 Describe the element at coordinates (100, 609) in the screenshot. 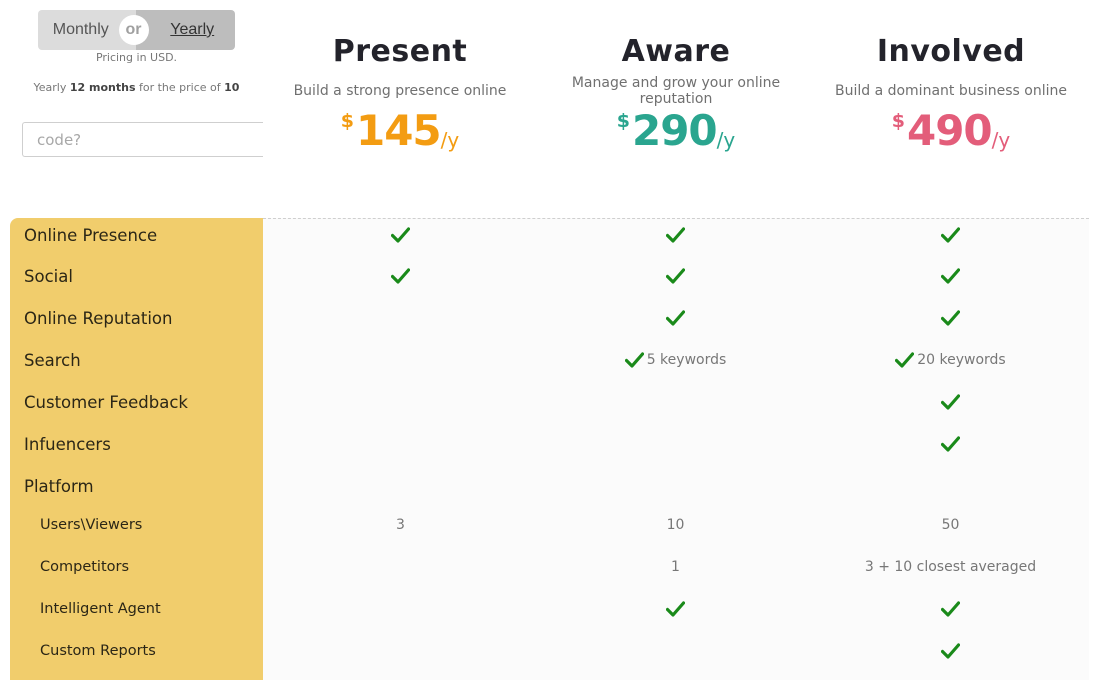

I see `feature-label: Intelligent Agent` at that location.